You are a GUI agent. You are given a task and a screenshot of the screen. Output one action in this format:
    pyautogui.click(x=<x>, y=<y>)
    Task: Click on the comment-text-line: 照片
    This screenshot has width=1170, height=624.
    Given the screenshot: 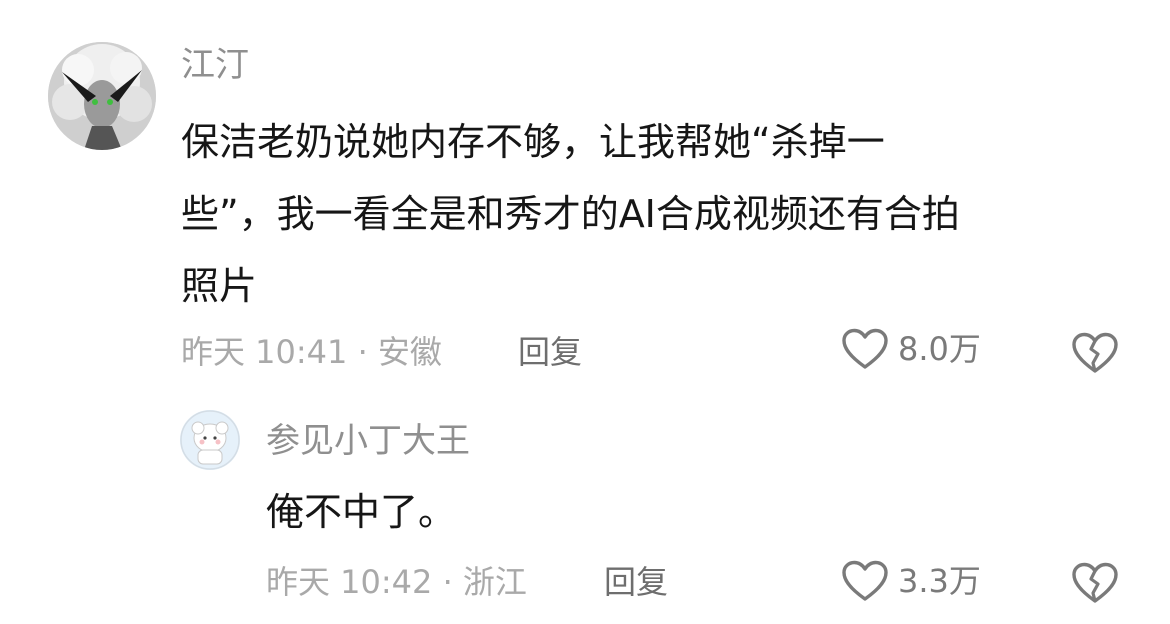 What is the action you would take?
    pyautogui.click(x=219, y=286)
    